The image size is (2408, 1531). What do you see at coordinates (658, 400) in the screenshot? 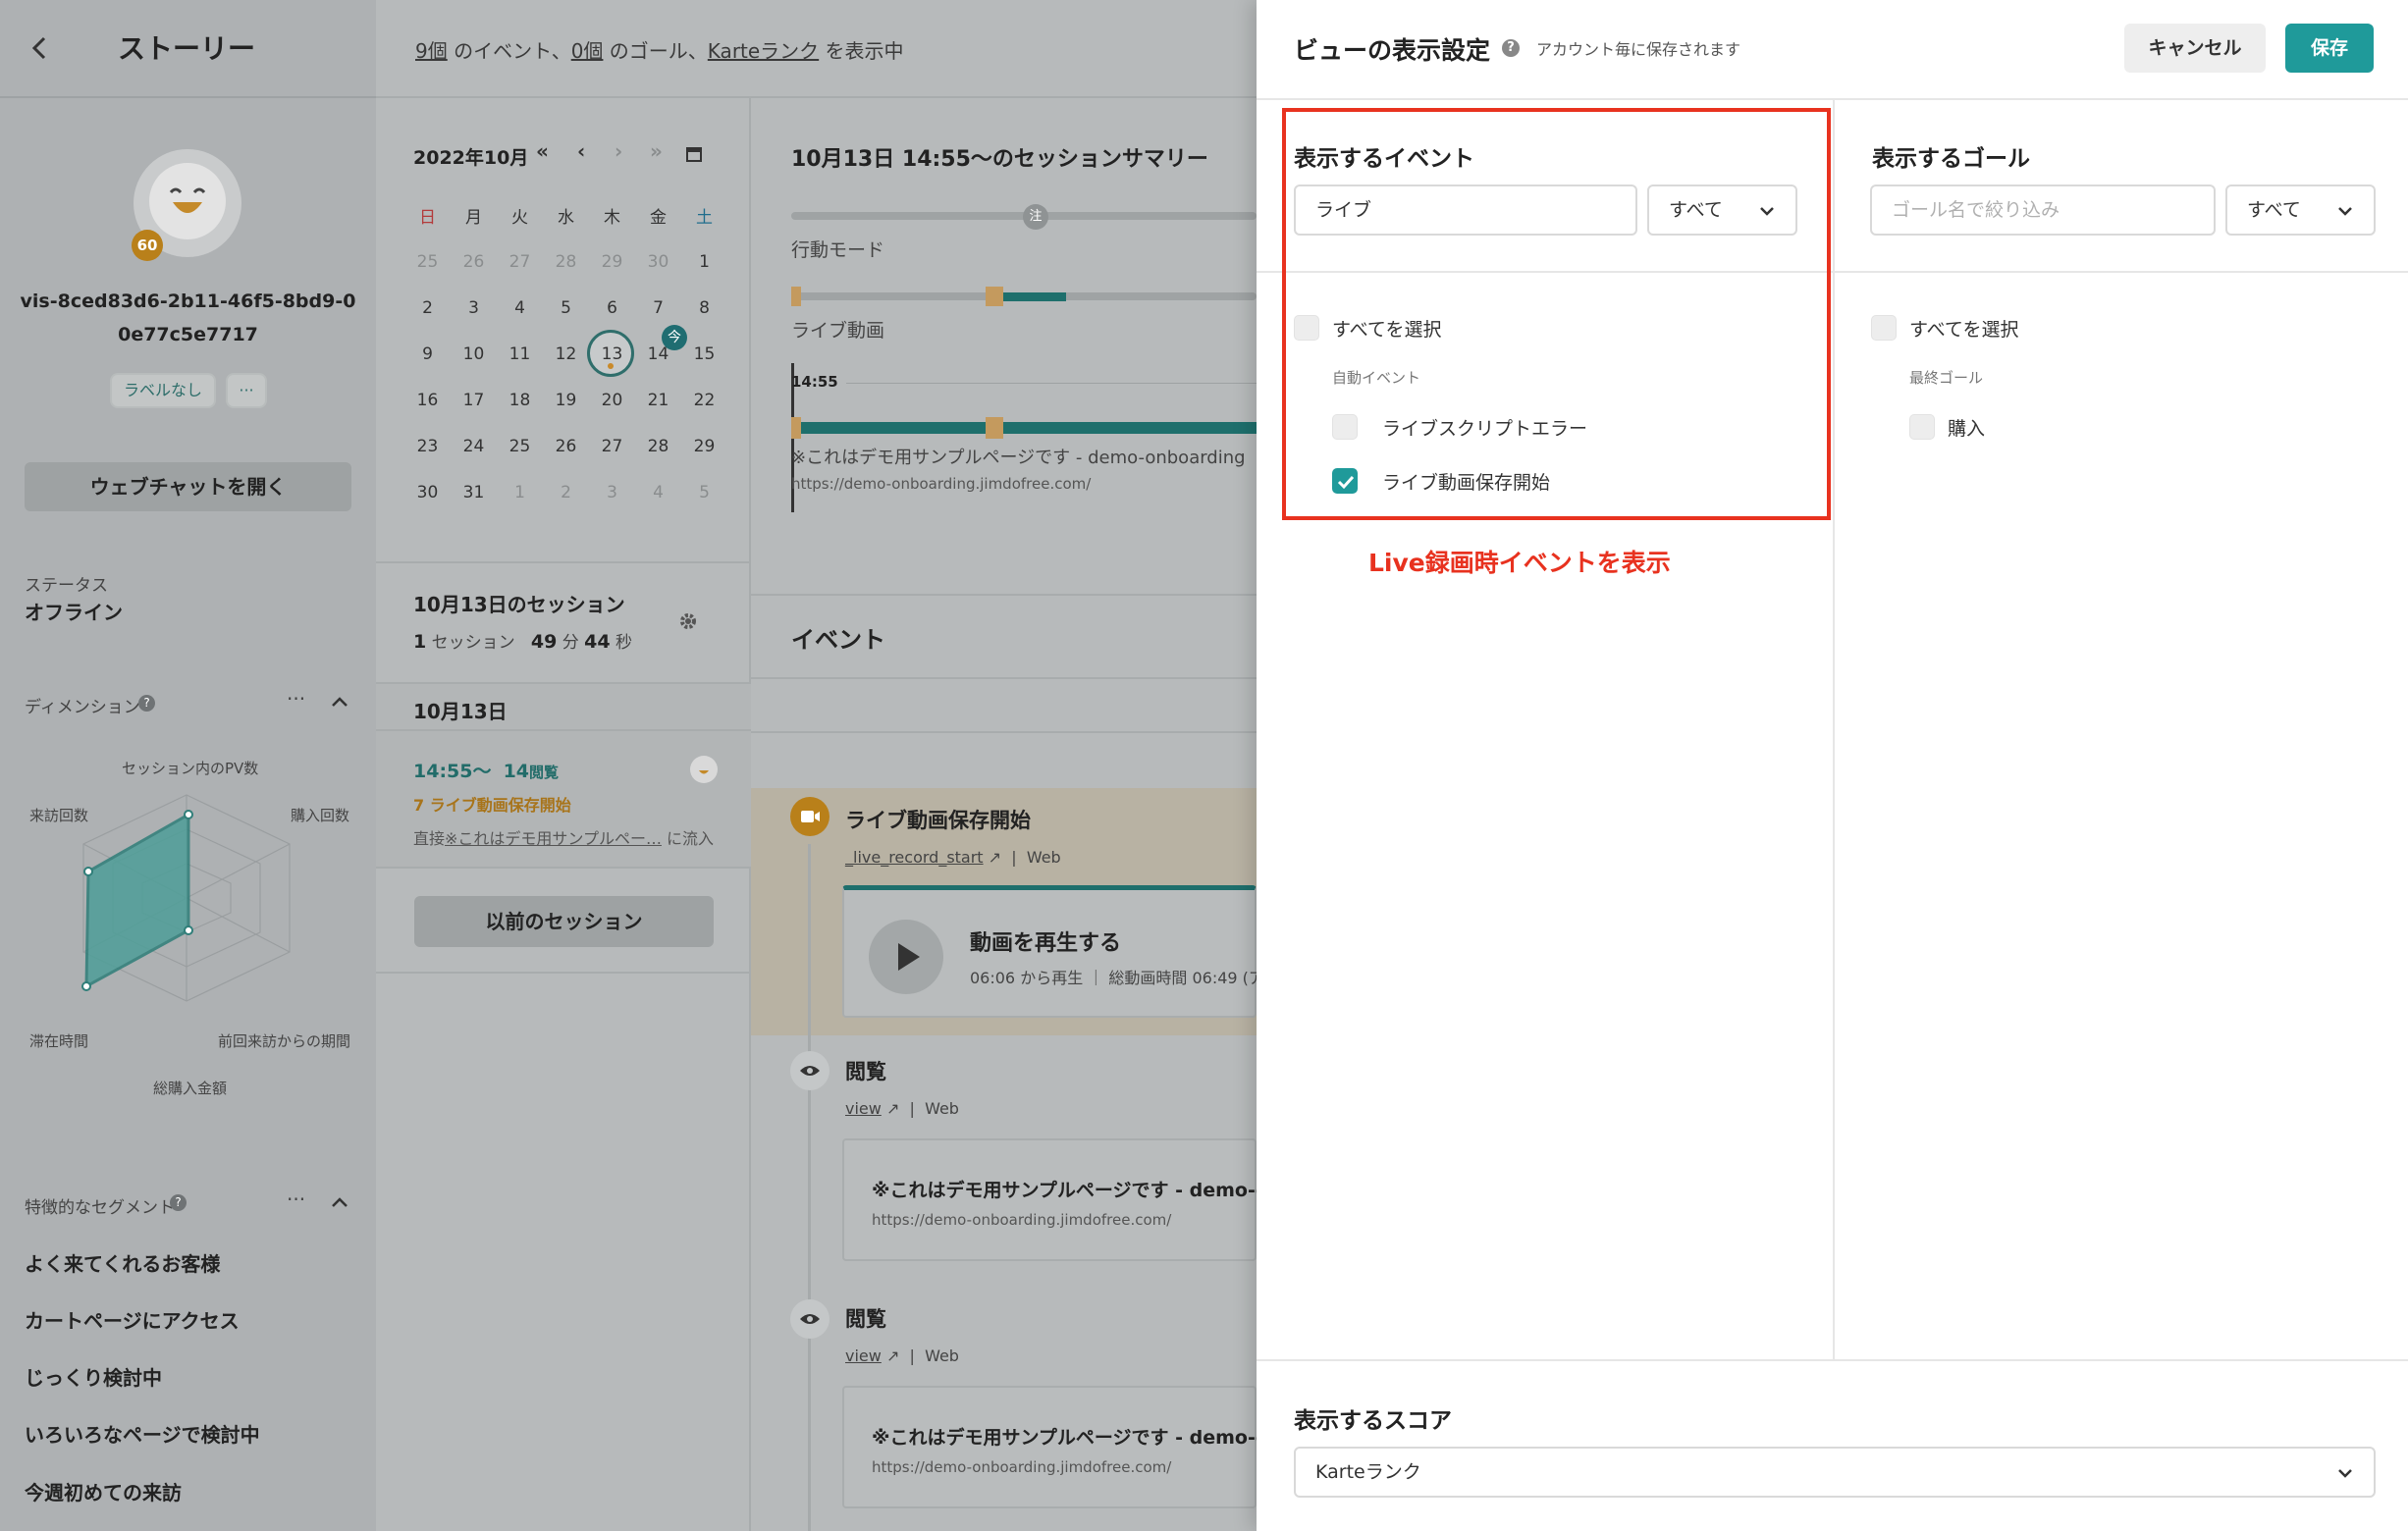
I see `calendar-day: 21` at bounding box center [658, 400].